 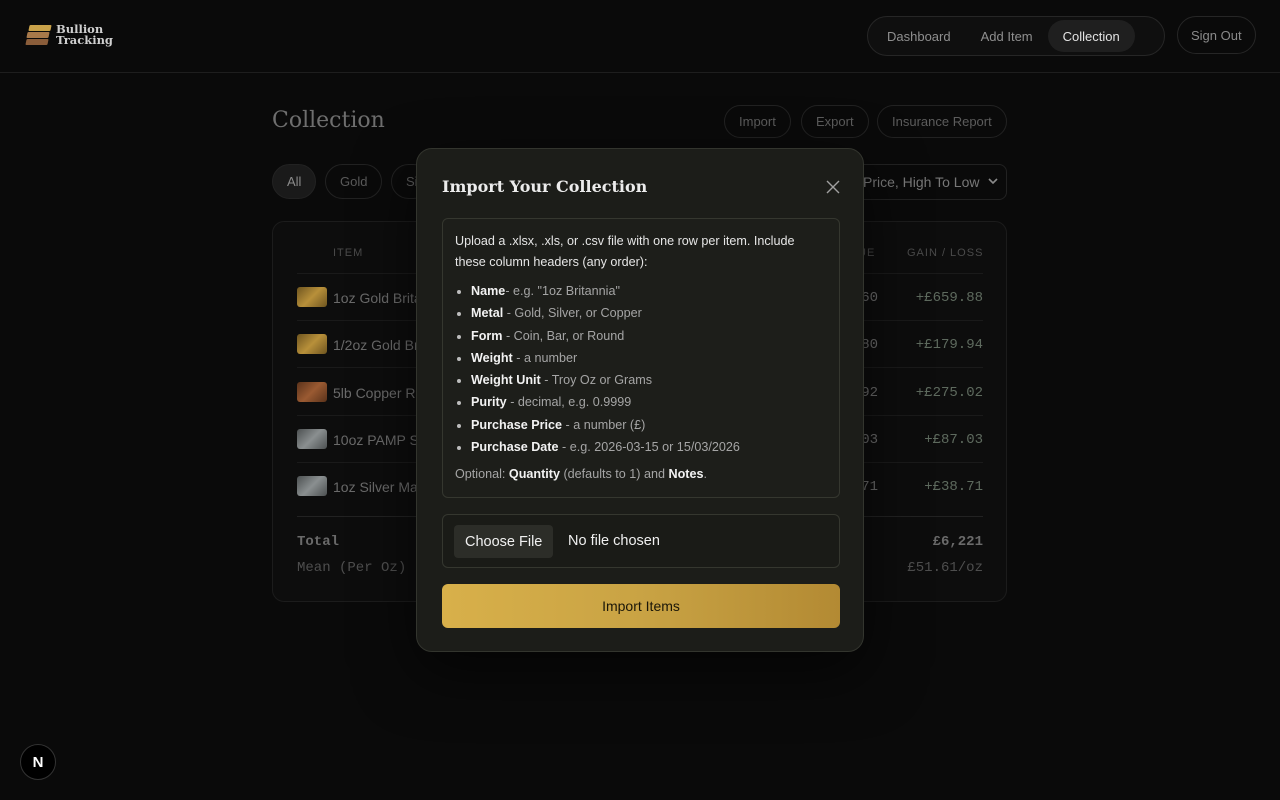 What do you see at coordinates (545, 186) in the screenshot?
I see `modal-title: Import Your Collection` at bounding box center [545, 186].